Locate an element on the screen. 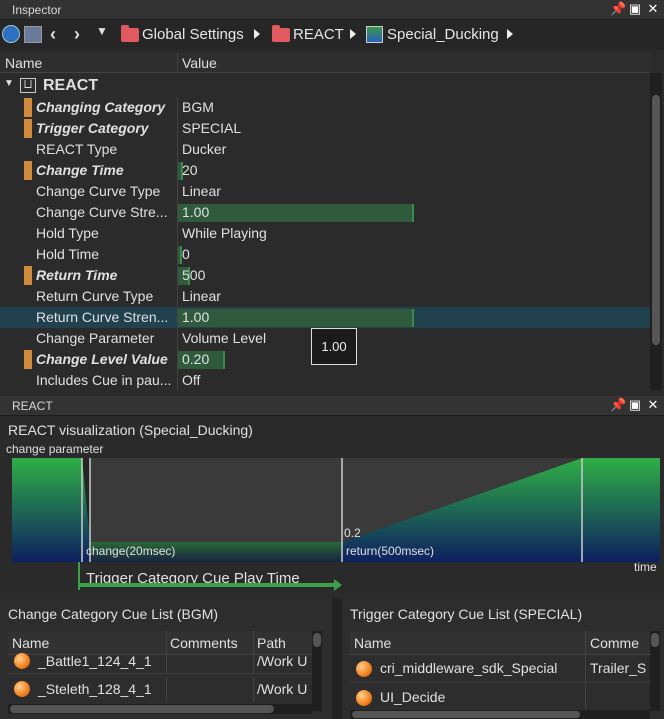 The image size is (664, 719). cue-name: cri_middleware_sdk_Special is located at coordinates (469, 668).